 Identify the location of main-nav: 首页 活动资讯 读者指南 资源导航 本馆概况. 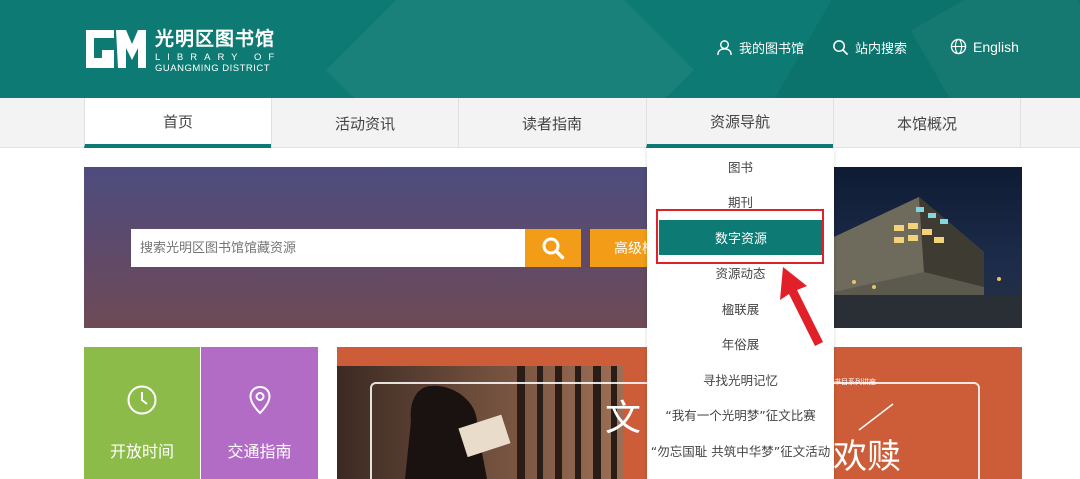
(540, 123).